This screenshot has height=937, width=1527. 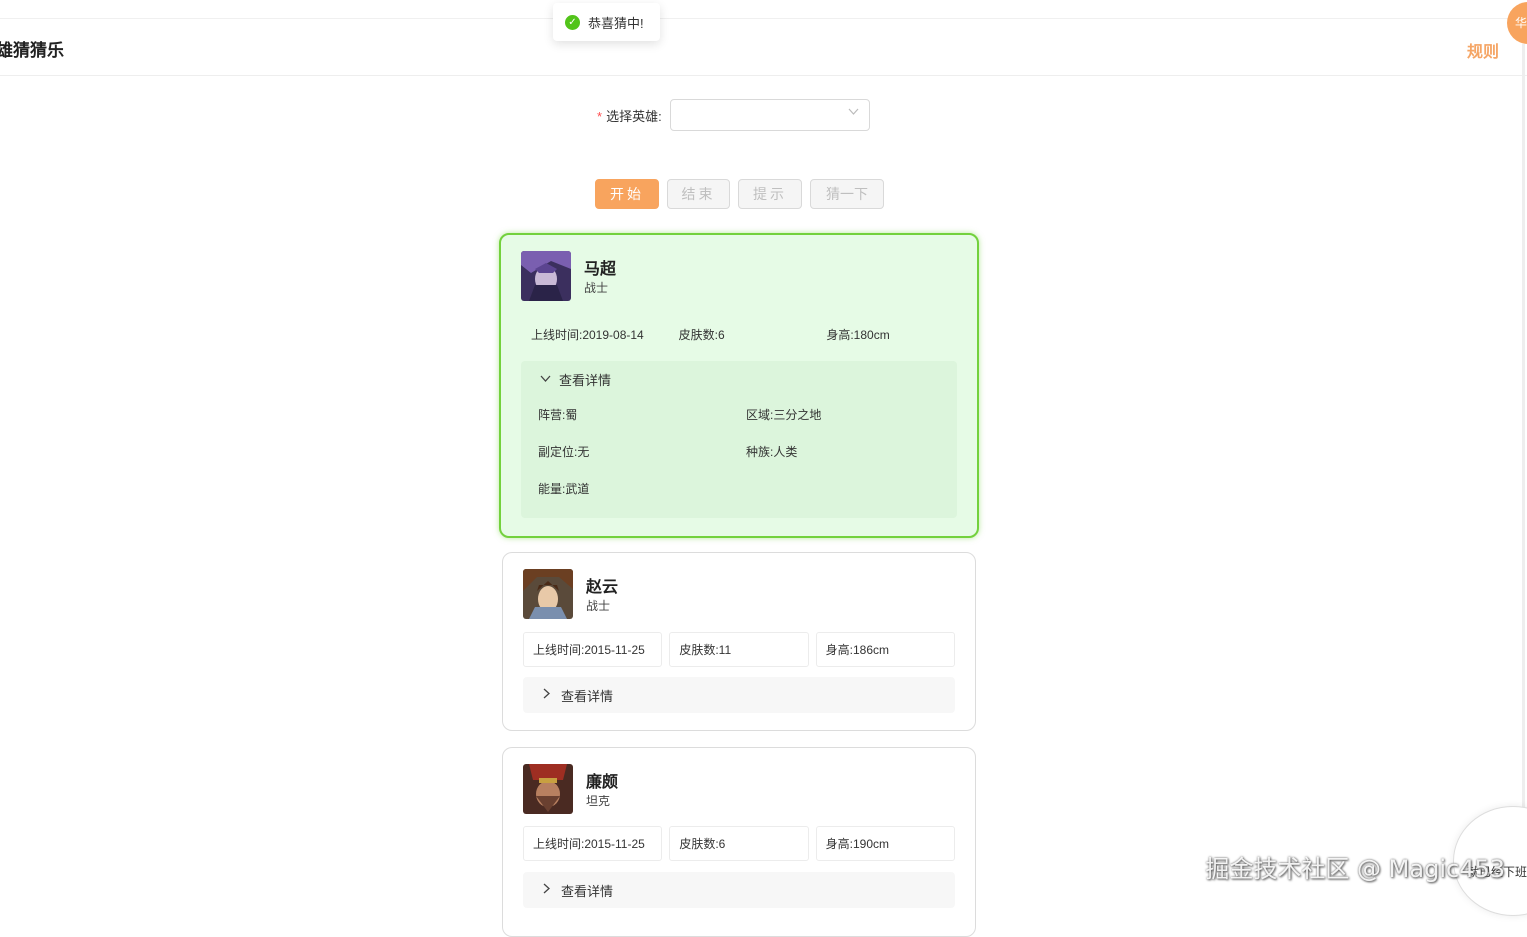 I want to click on end-button: 结束, so click(x=698, y=194).